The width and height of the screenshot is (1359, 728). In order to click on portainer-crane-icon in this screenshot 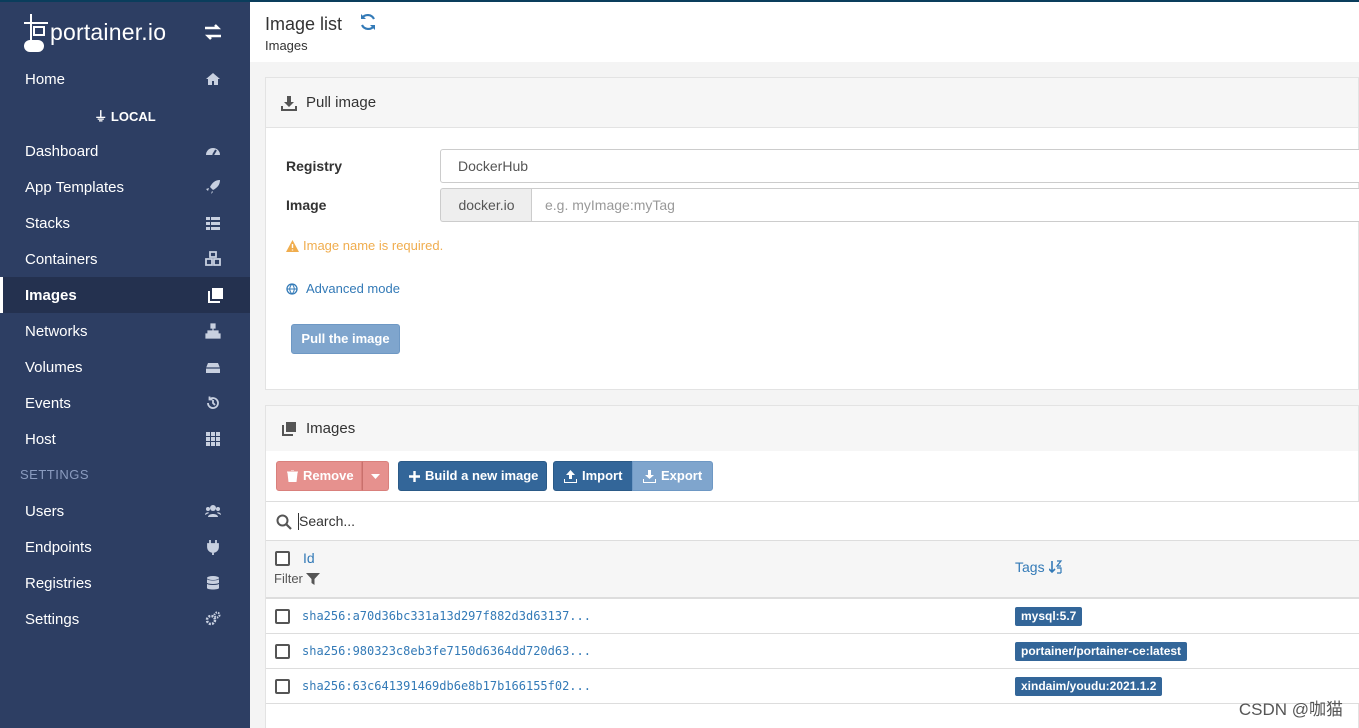, I will do `click(36, 32)`.